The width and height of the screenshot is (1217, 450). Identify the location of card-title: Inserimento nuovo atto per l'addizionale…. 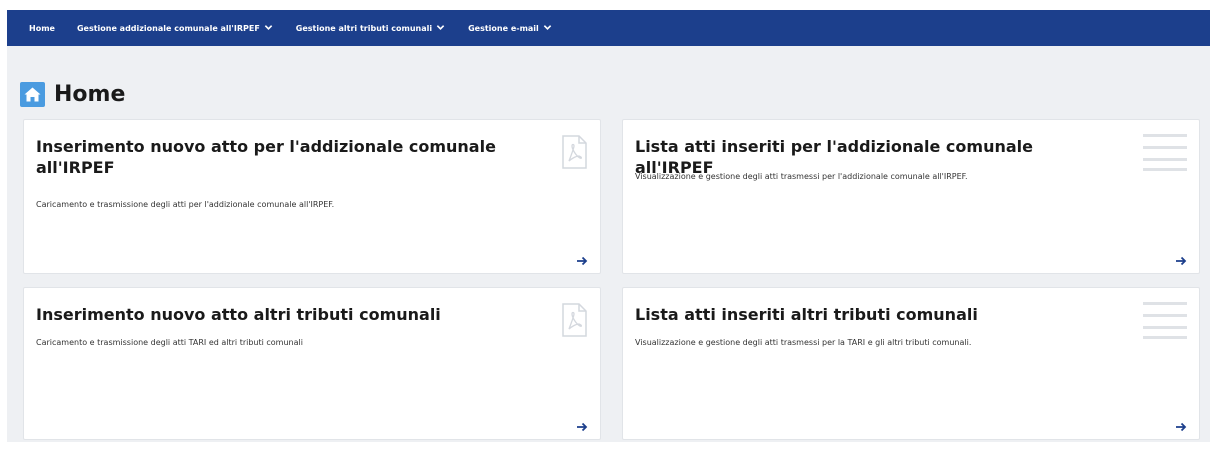
(266, 157).